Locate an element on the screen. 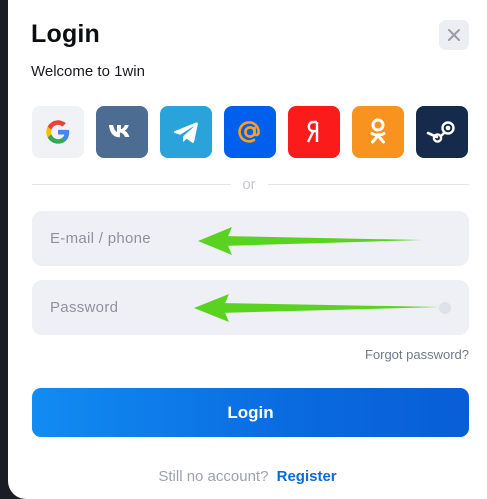 The width and height of the screenshot is (487, 499). telegram-icon is located at coordinates (185, 132).